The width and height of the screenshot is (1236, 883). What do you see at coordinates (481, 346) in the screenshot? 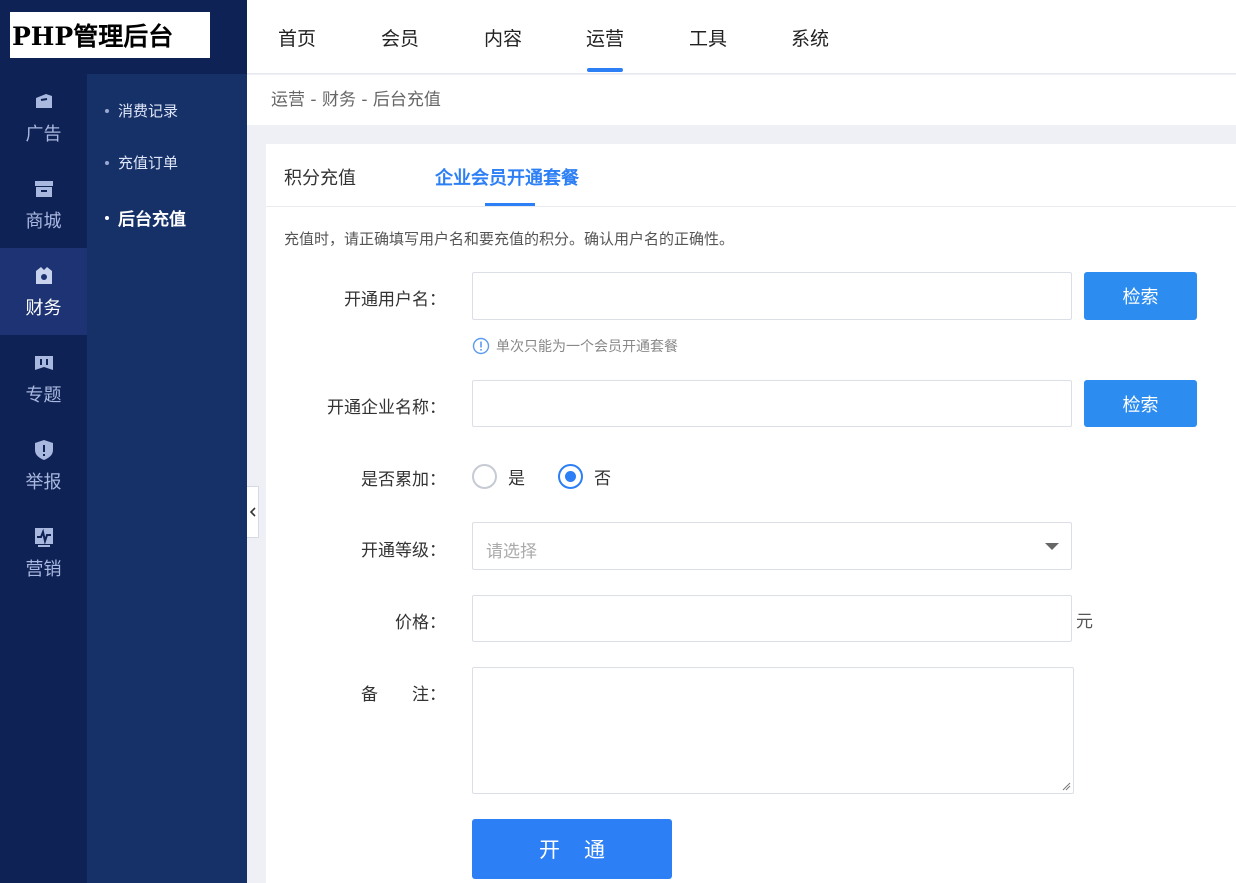
I see `info-icon` at bounding box center [481, 346].